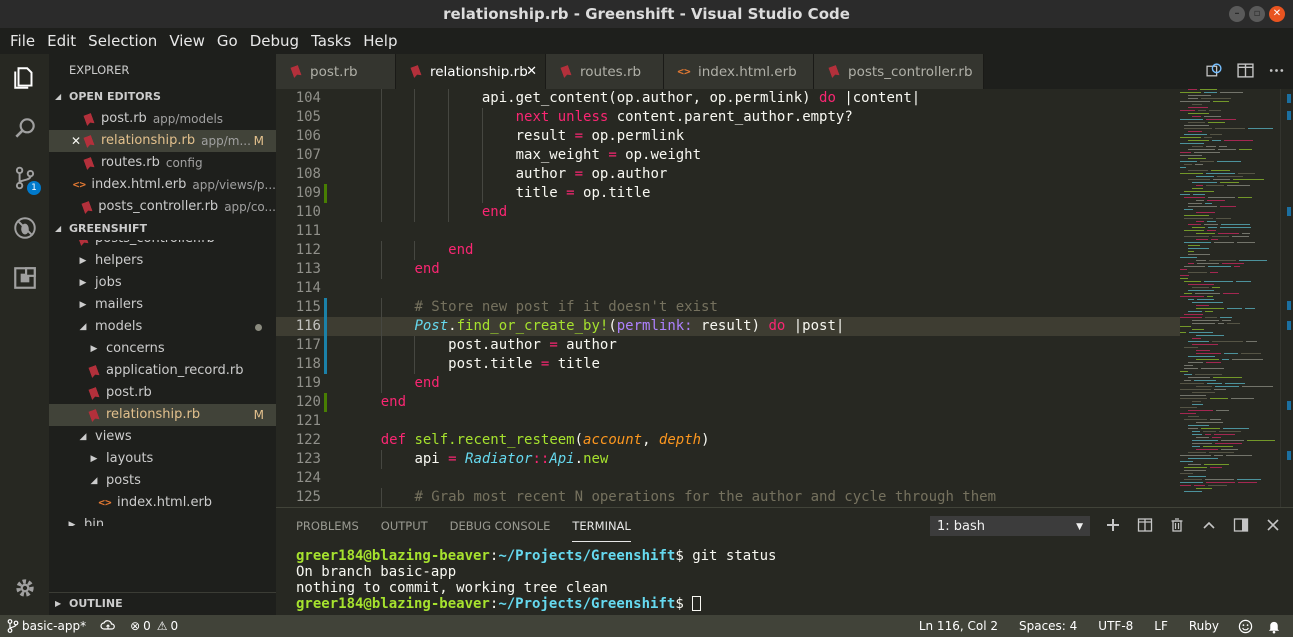 The height and width of the screenshot is (637, 1293). I want to click on tree-item: ▶ layouts, so click(162, 459).